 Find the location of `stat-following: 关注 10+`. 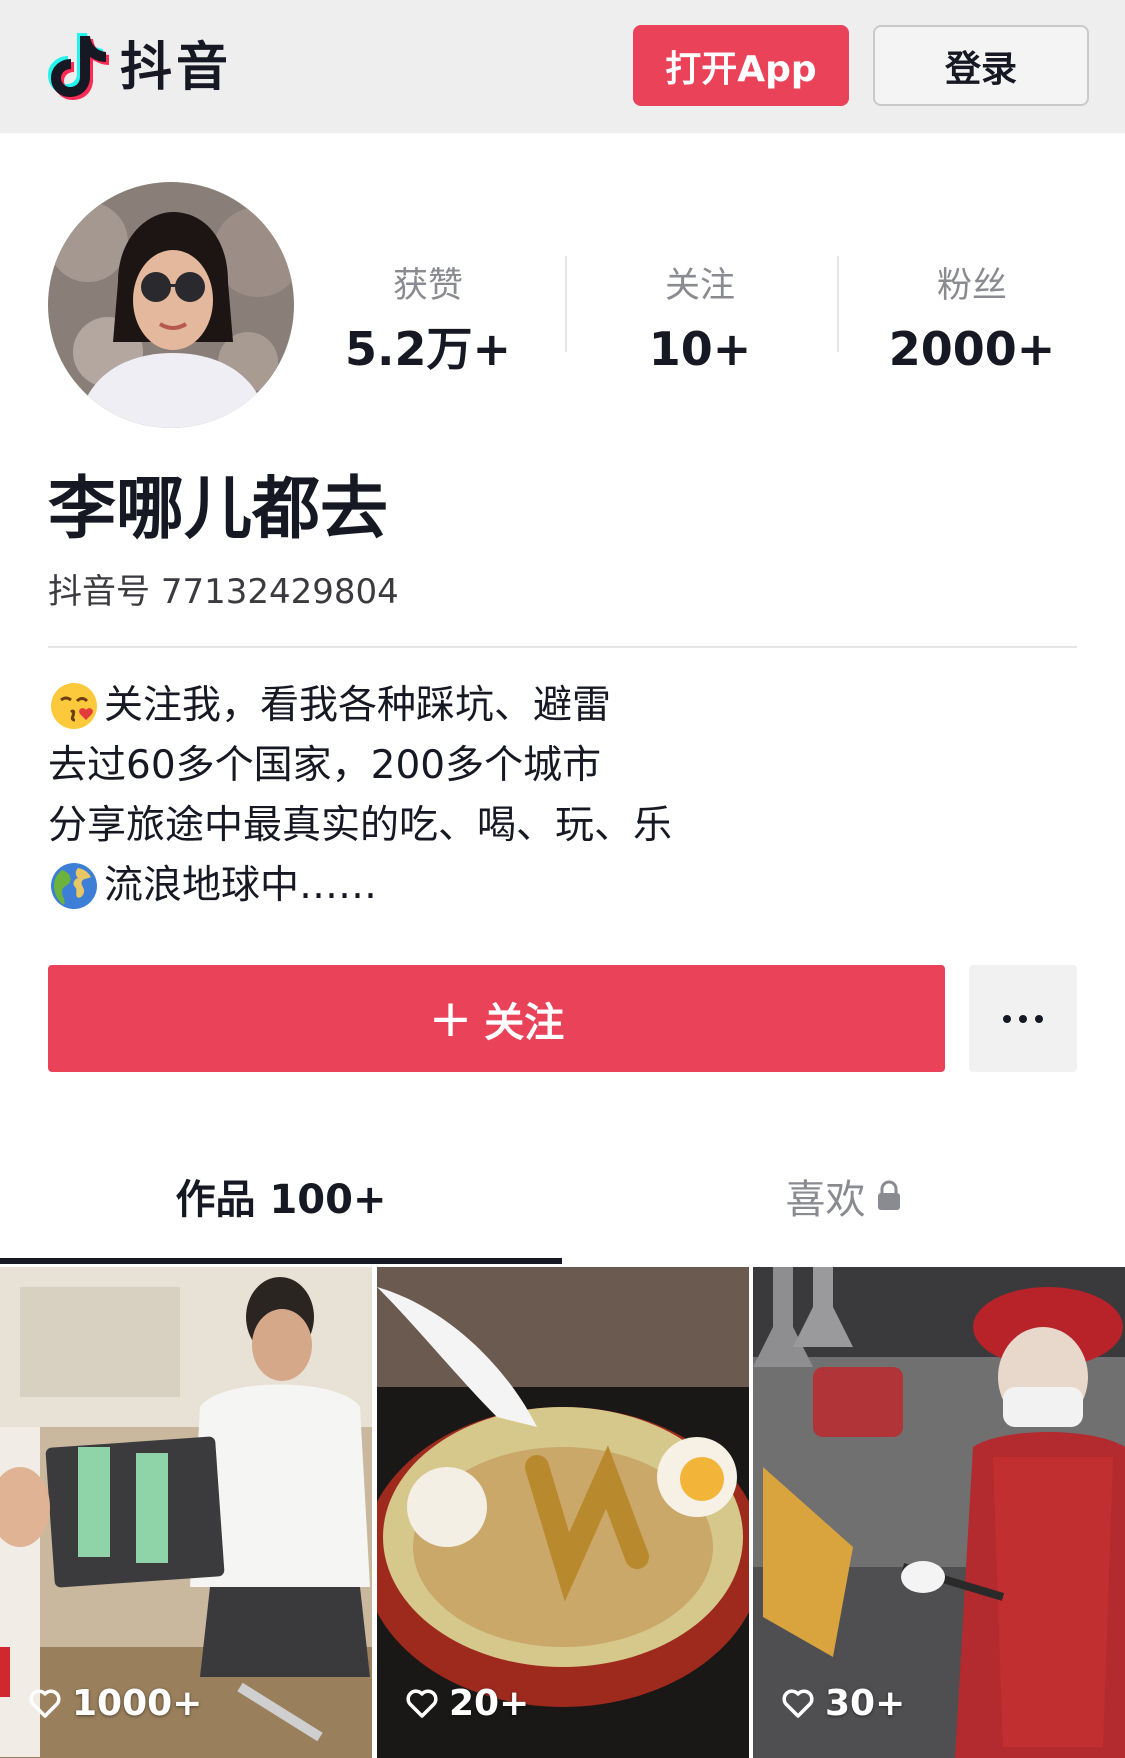

stat-following: 关注 10+ is located at coordinates (700, 321).